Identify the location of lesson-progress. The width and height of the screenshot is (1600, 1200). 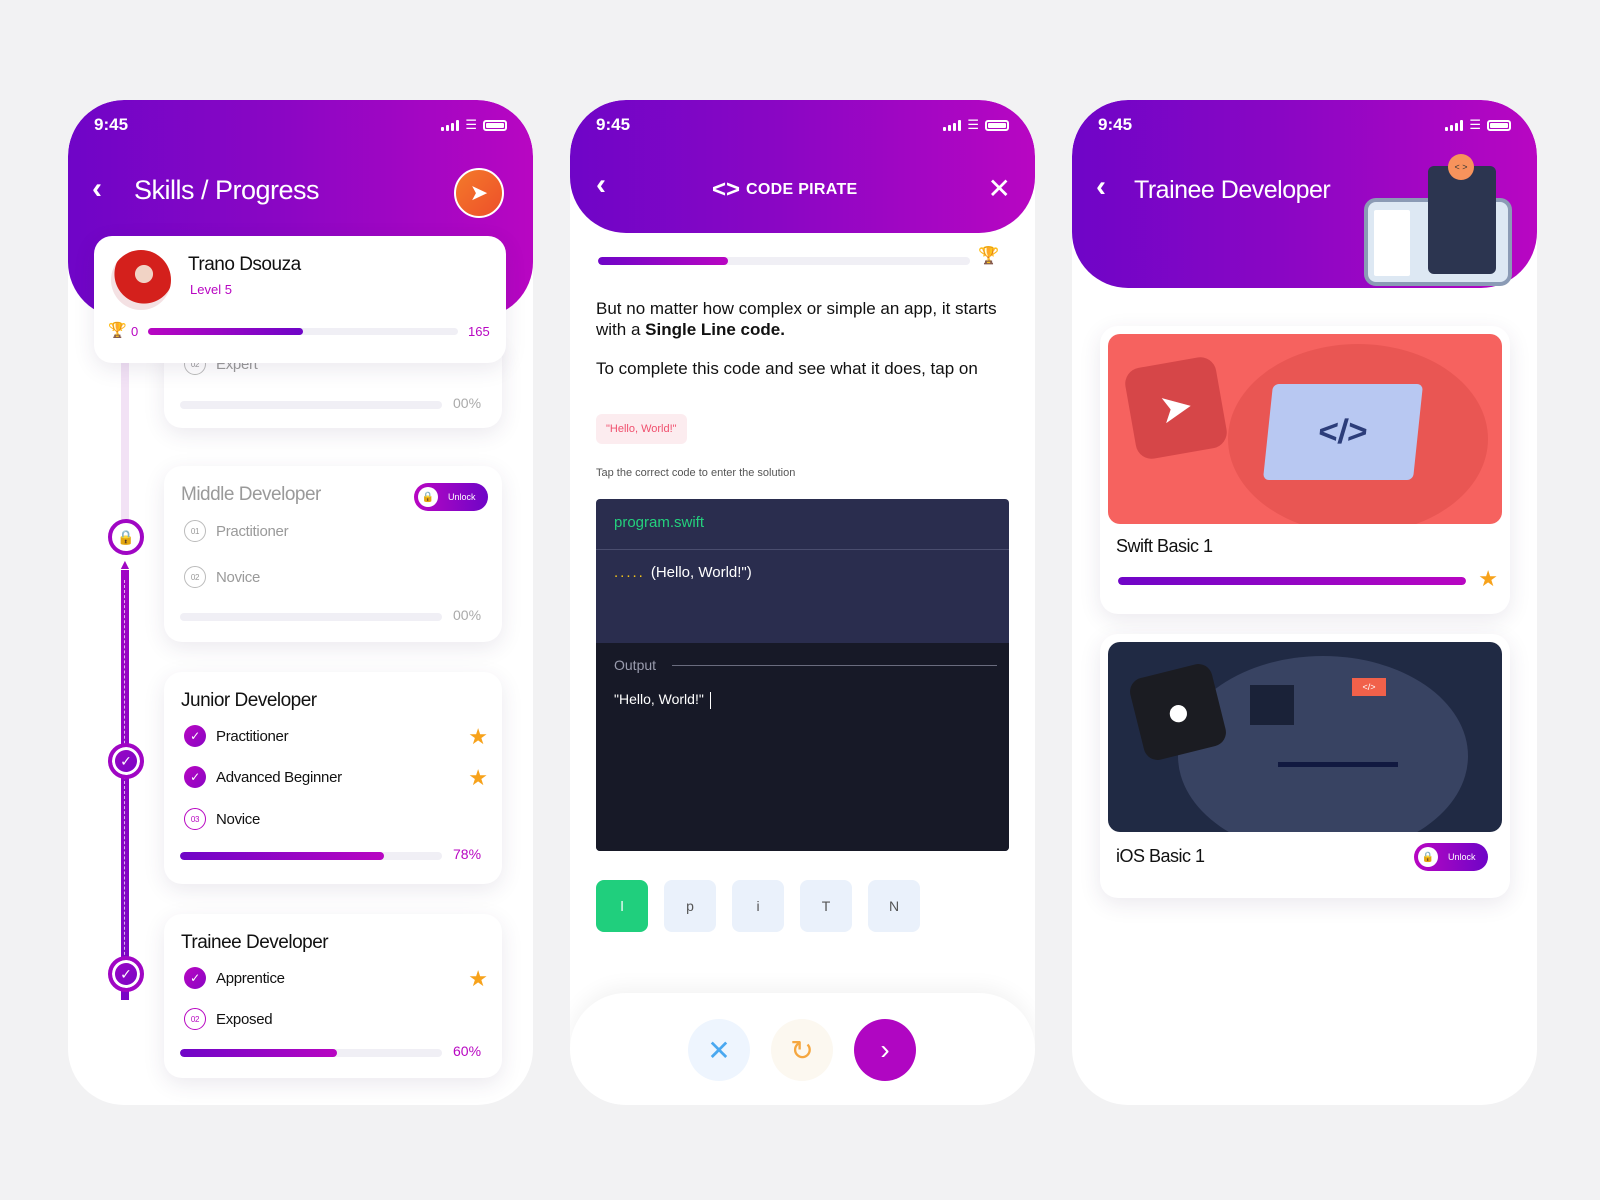
(784, 261).